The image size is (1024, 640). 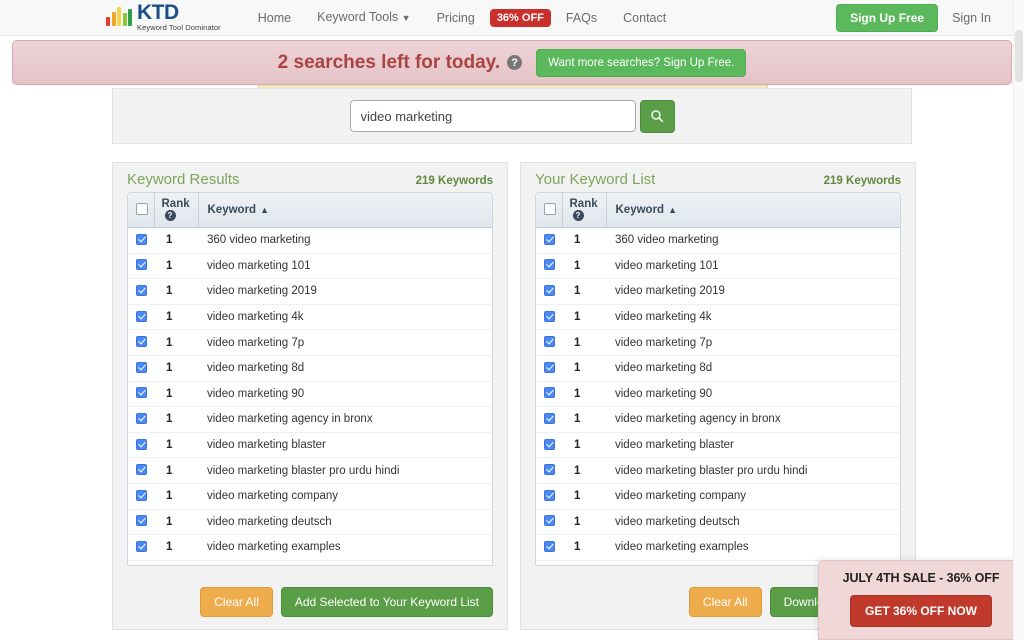 I want to click on row-keyword: video marketing 4k, so click(x=255, y=317).